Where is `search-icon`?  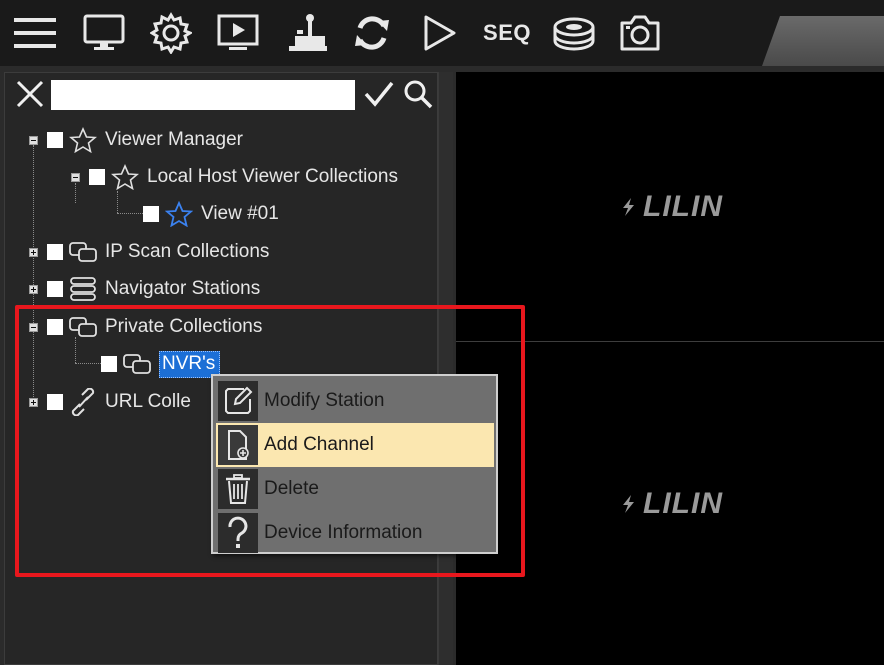
search-icon is located at coordinates (418, 94).